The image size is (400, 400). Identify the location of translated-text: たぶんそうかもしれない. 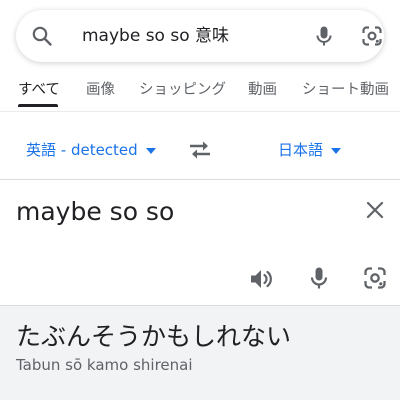
(154, 336).